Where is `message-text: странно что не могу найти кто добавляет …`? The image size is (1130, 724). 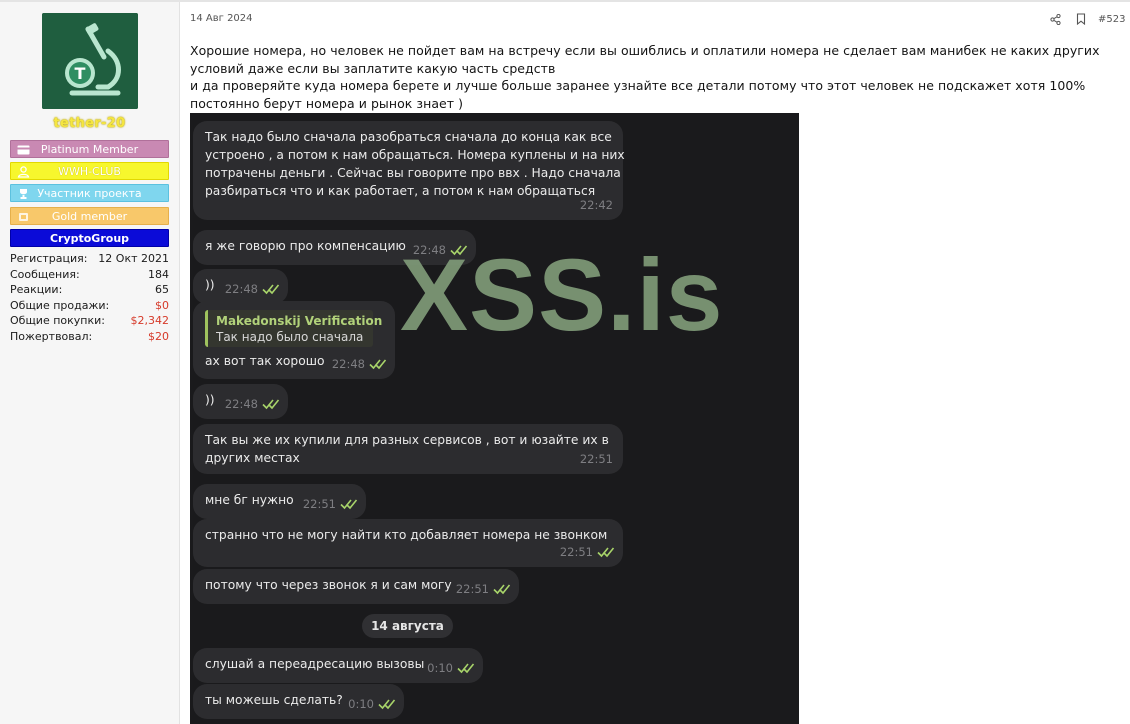 message-text: странно что не могу найти кто добавляет … is located at coordinates (406, 535).